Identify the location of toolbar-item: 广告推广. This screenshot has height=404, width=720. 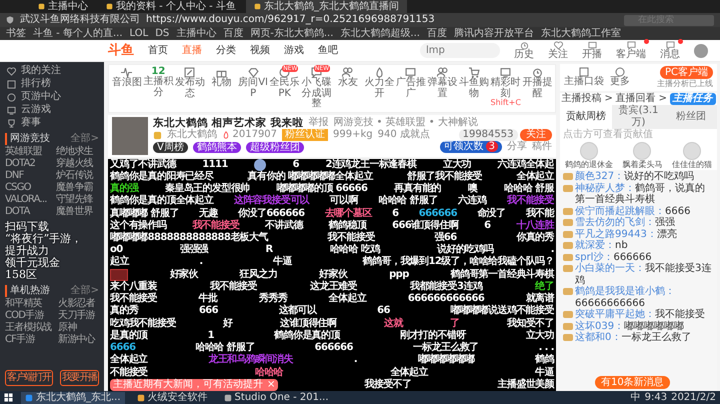
(411, 88).